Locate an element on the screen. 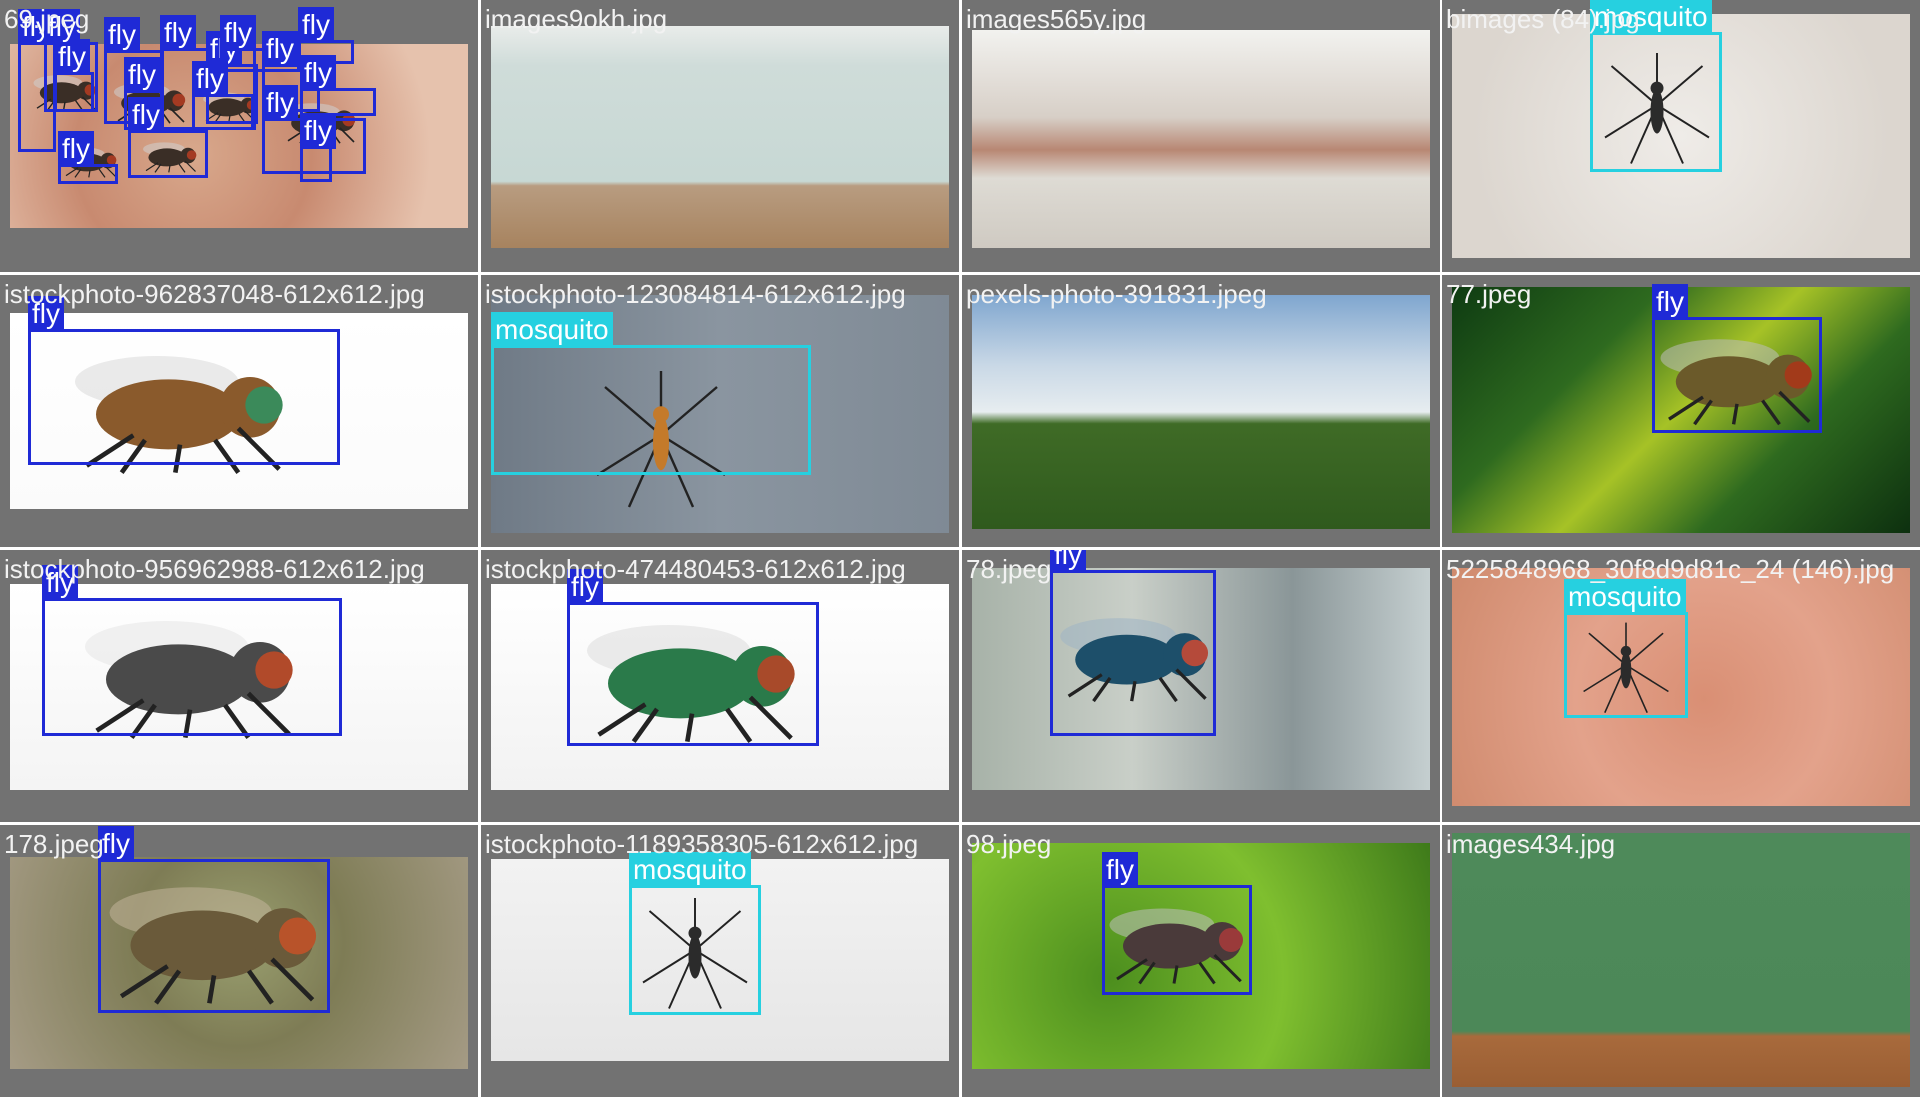  tile-filename: 78.jpeg is located at coordinates (1009, 569).